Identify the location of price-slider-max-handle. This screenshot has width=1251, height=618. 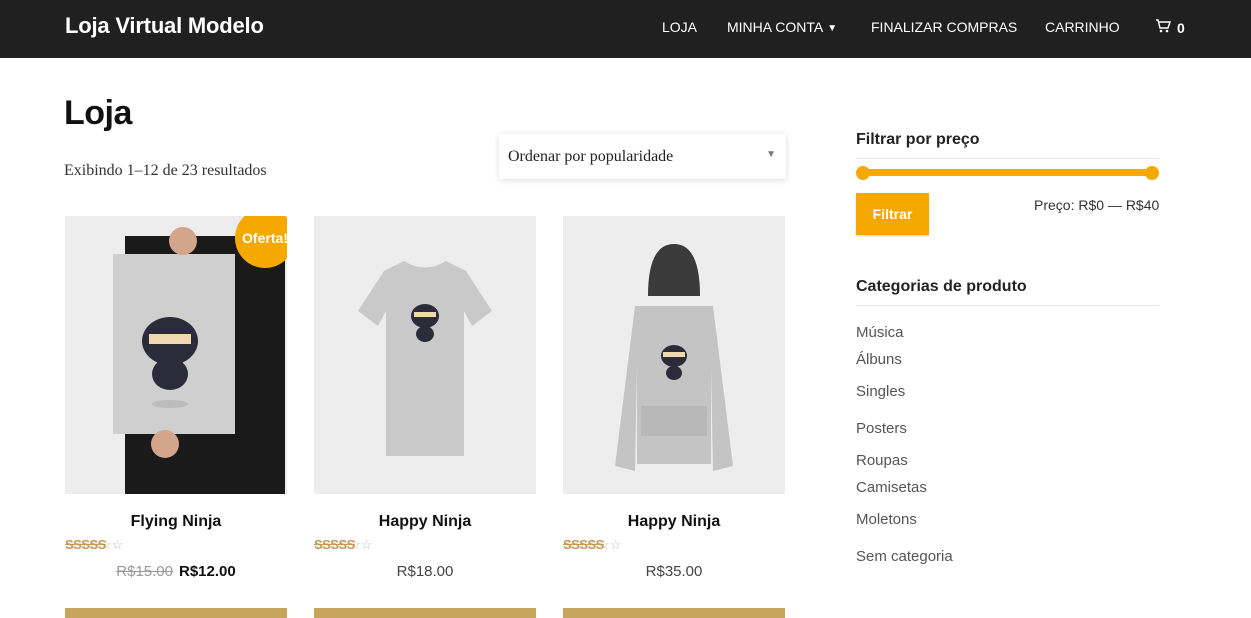
(1152, 173).